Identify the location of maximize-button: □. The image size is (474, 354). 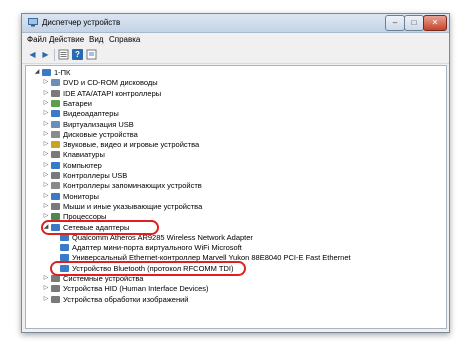
(414, 23).